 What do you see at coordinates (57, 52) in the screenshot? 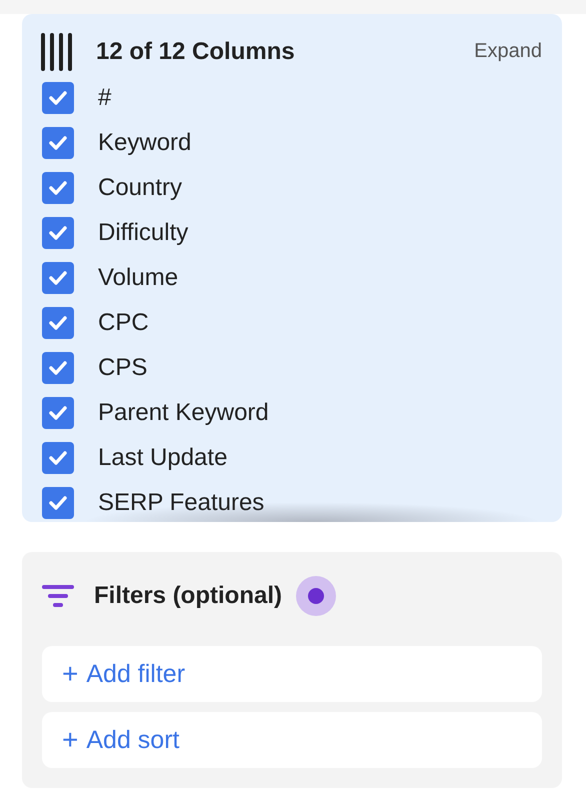
I see `columns-icon` at bounding box center [57, 52].